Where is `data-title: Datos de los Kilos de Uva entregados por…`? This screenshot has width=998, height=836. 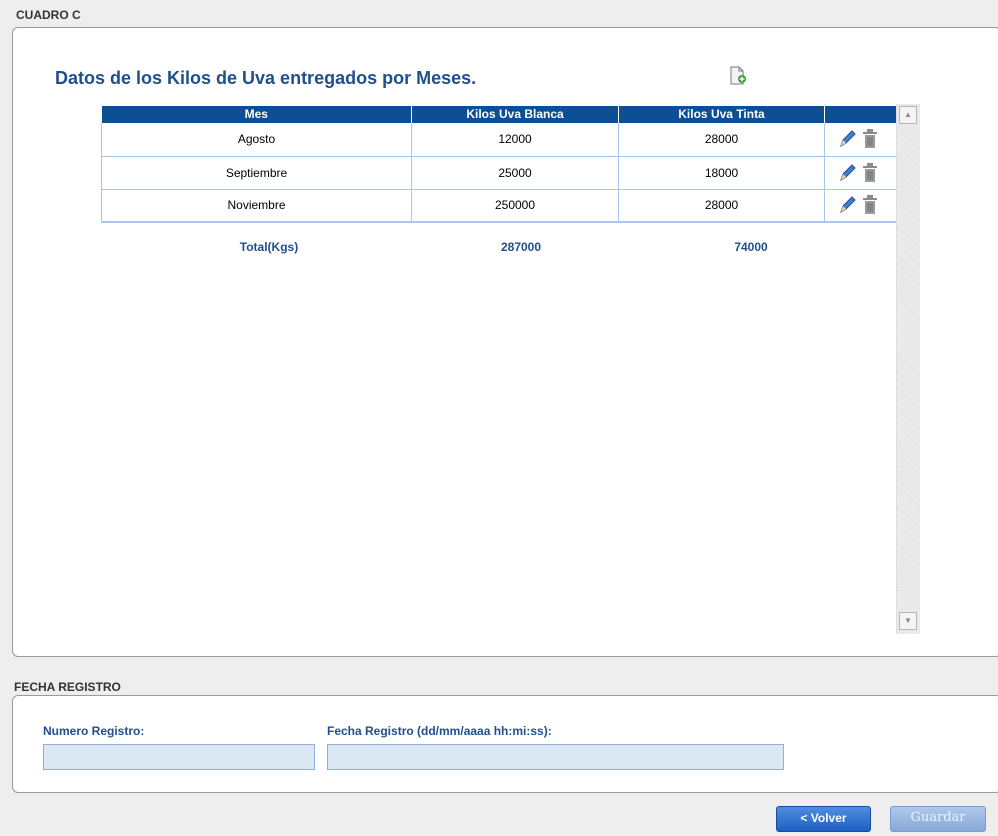
data-title: Datos de los Kilos de Uva entregados por… is located at coordinates (266, 78).